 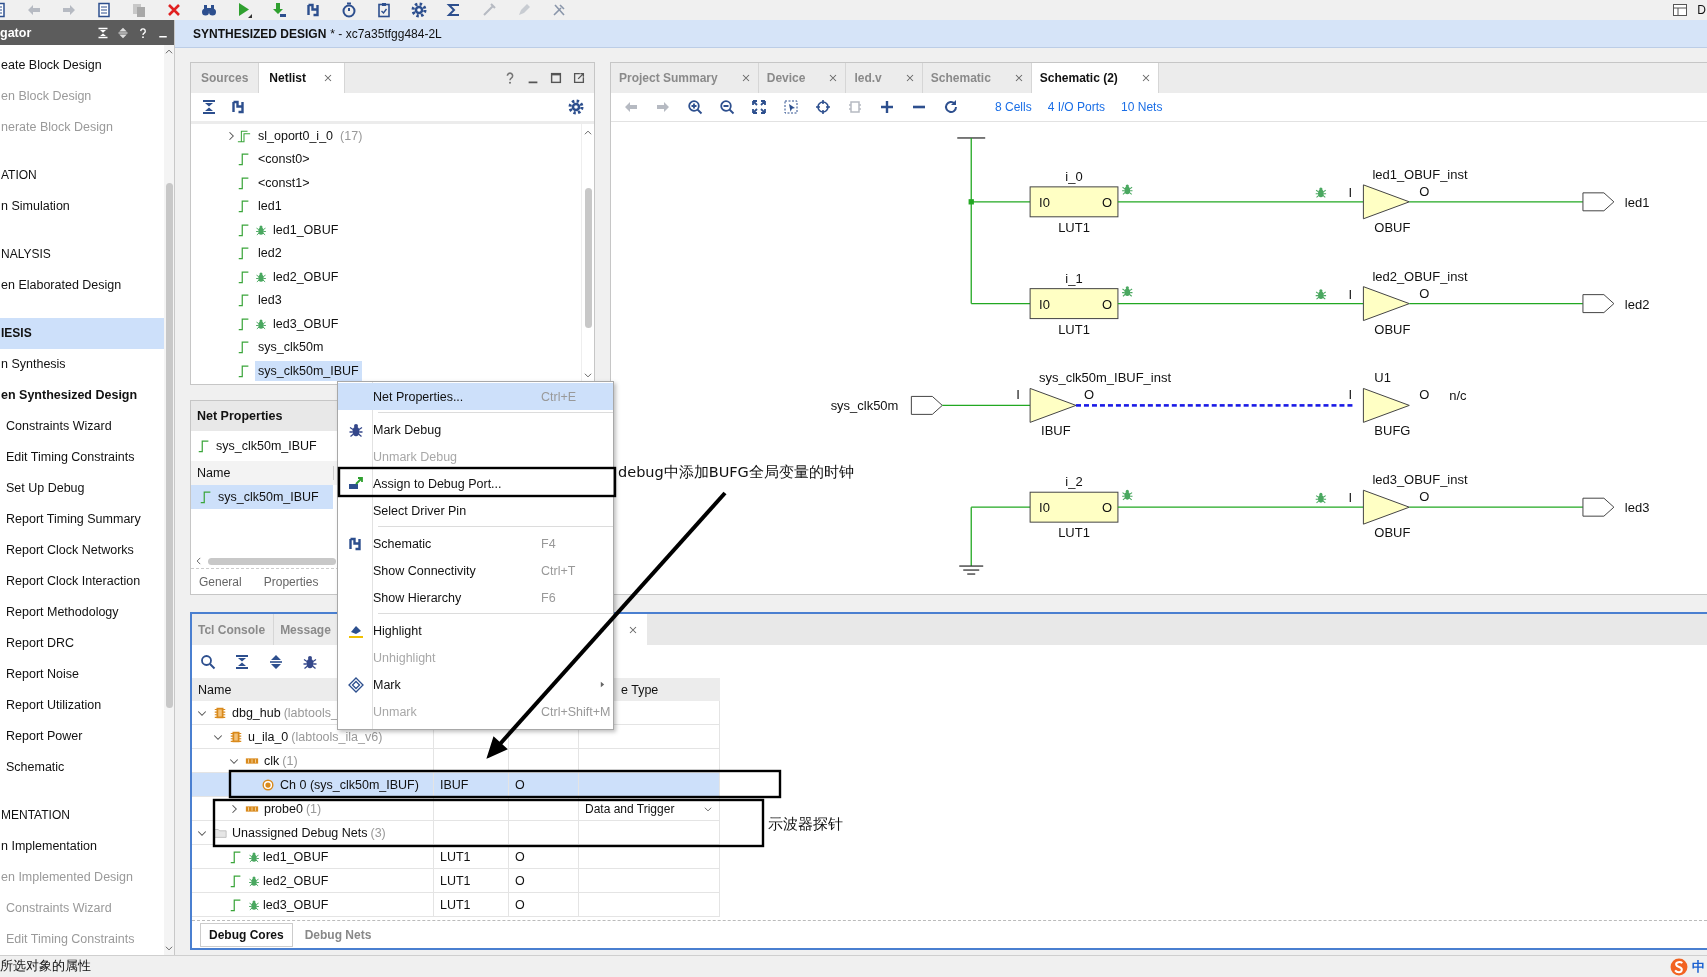 I want to click on plus-icon, so click(x=887, y=107).